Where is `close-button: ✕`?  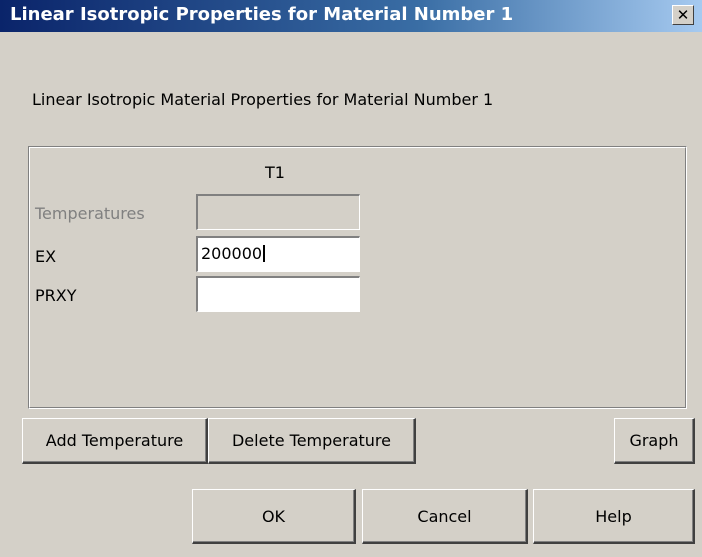
close-button: ✕ is located at coordinates (683, 15).